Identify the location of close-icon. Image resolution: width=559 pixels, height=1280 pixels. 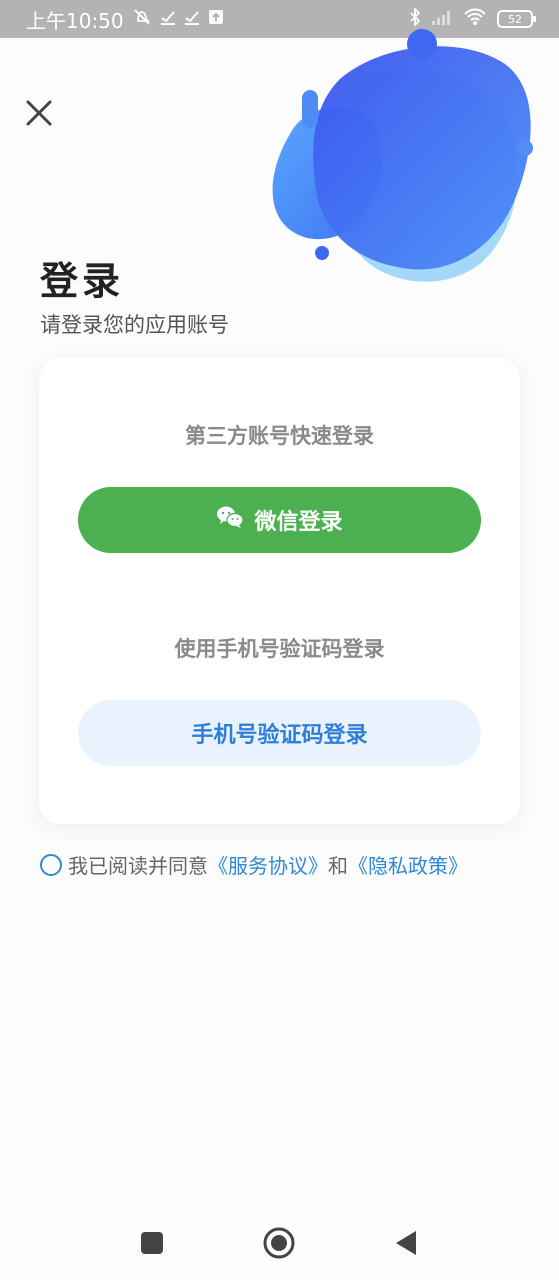
(39, 115).